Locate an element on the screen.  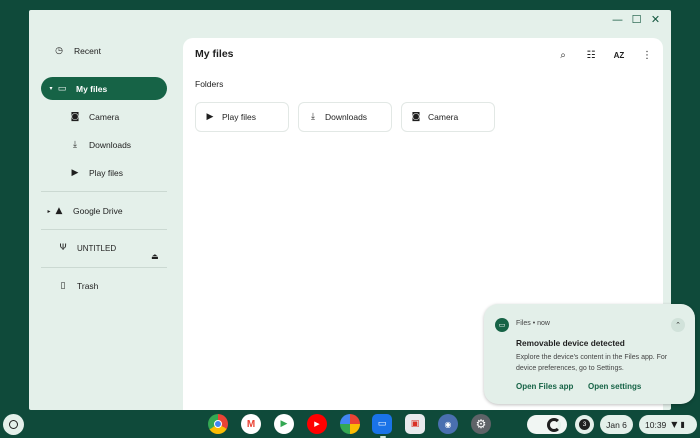
sidebar-item-label: Camera is located at coordinates (104, 117).